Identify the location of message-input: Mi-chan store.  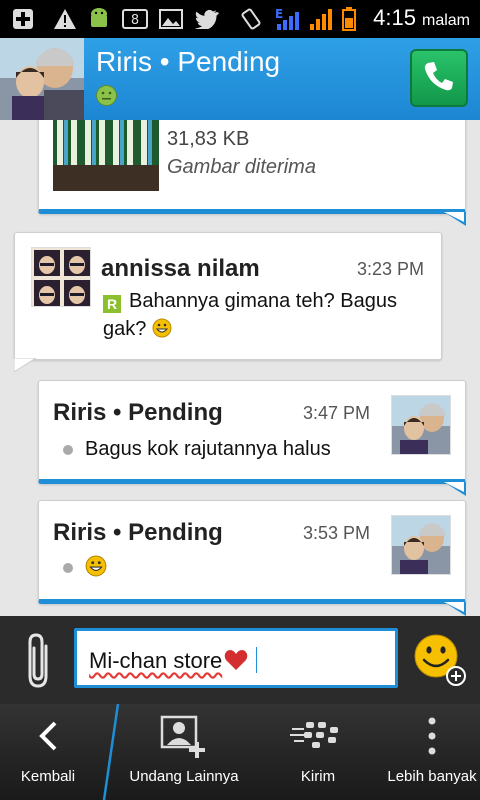
(236, 658).